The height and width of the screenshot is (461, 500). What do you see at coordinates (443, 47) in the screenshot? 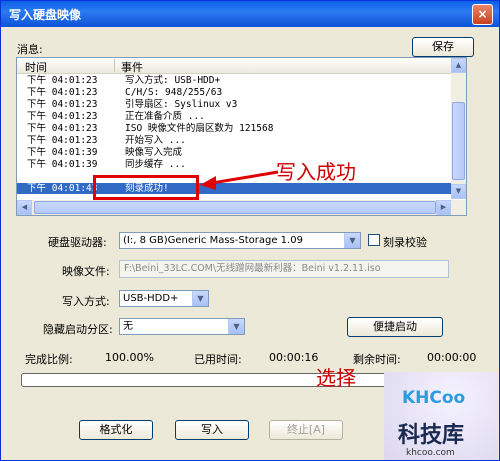
I see `save-button: 保存` at bounding box center [443, 47].